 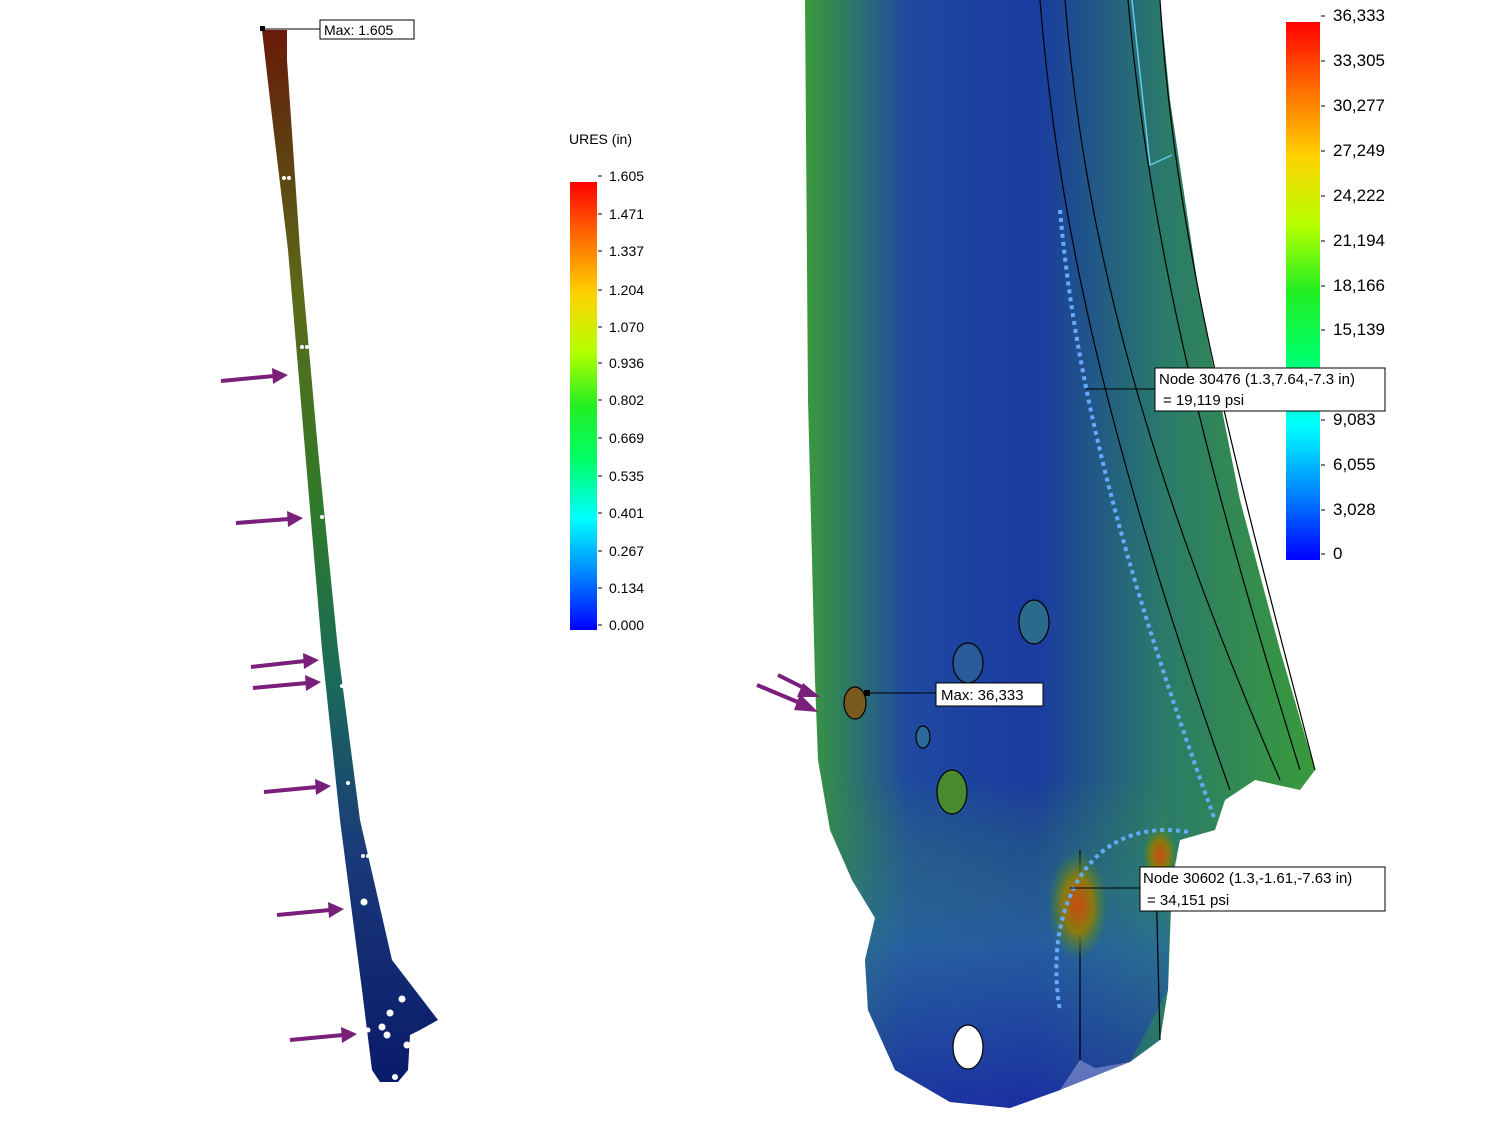 What do you see at coordinates (1359, 105) in the screenshot?
I see `legend-tick-label: 30,277` at bounding box center [1359, 105].